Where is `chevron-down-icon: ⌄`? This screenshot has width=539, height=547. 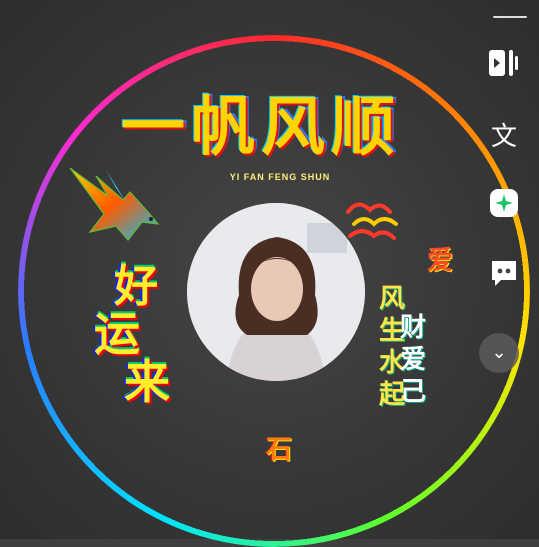 chevron-down-icon: ⌄ is located at coordinates (499, 352).